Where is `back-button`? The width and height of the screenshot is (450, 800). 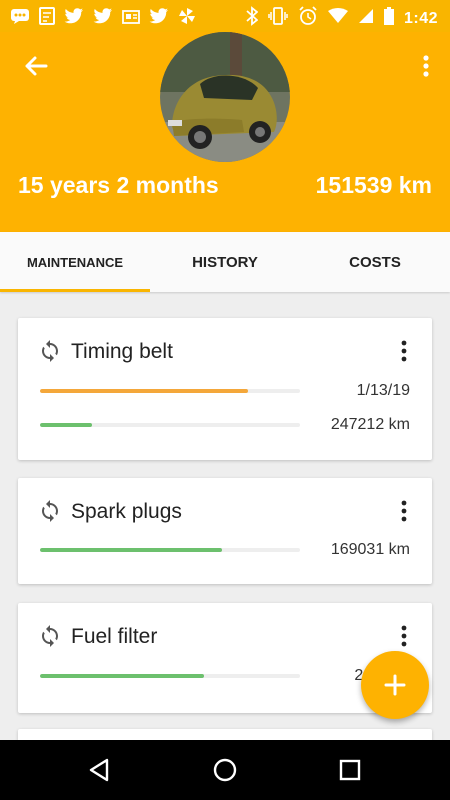 back-button is located at coordinates (36, 66).